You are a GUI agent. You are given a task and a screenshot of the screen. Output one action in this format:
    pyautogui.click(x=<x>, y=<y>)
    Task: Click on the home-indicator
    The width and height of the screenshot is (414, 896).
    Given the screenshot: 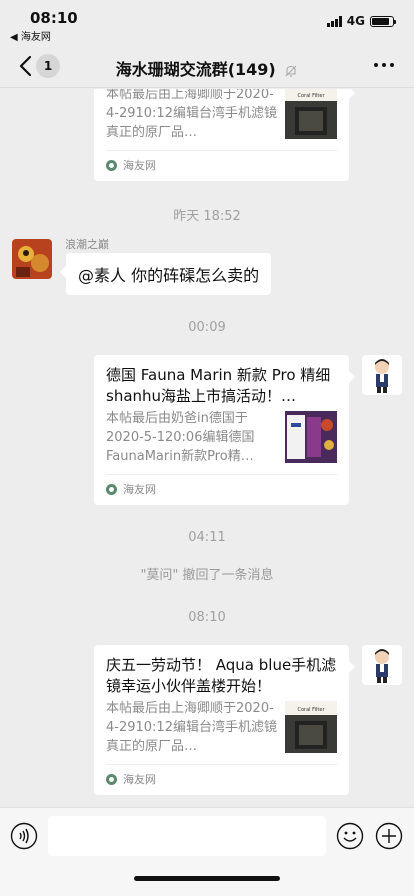 What is the action you would take?
    pyautogui.click(x=207, y=878)
    